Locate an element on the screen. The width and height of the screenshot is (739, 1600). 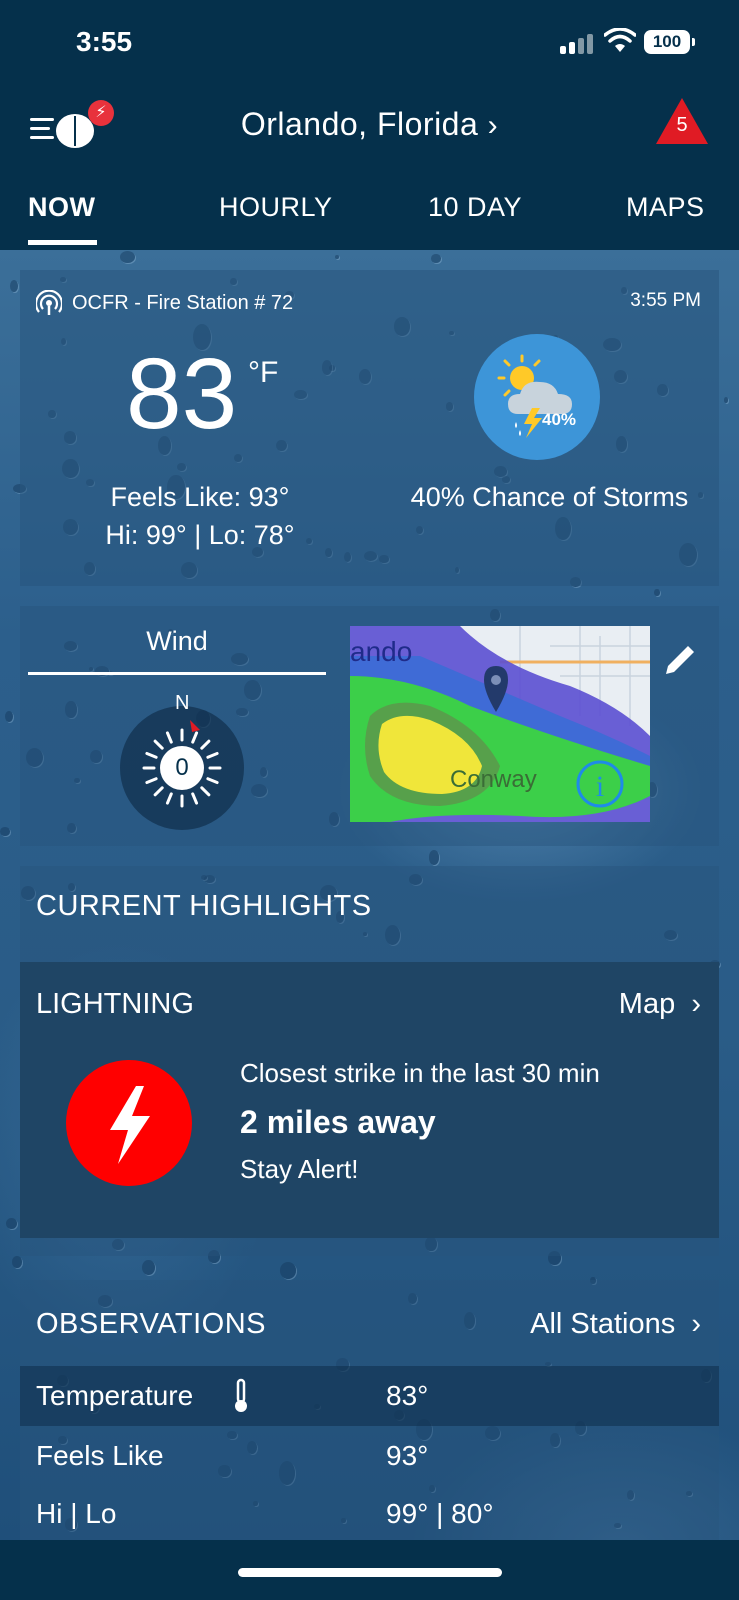
station-label: OCFR - Fire Station # 72 is located at coordinates (164, 303).